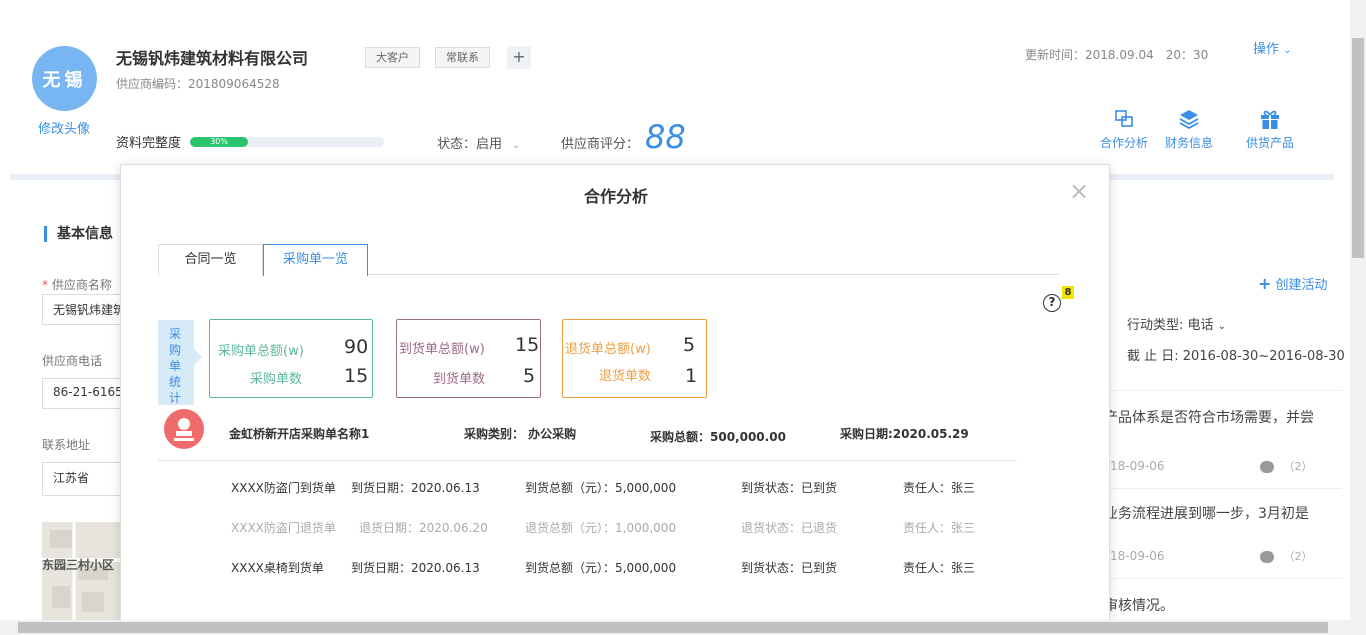 Image resolution: width=1366 pixels, height=635 pixels. What do you see at coordinates (356, 347) in the screenshot?
I see `stat-value: 90` at bounding box center [356, 347].